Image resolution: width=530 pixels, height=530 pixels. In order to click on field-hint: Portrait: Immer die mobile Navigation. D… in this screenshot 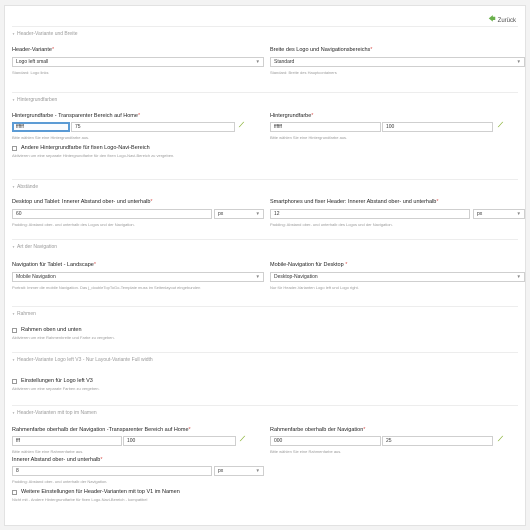, I will do `click(106, 287)`.